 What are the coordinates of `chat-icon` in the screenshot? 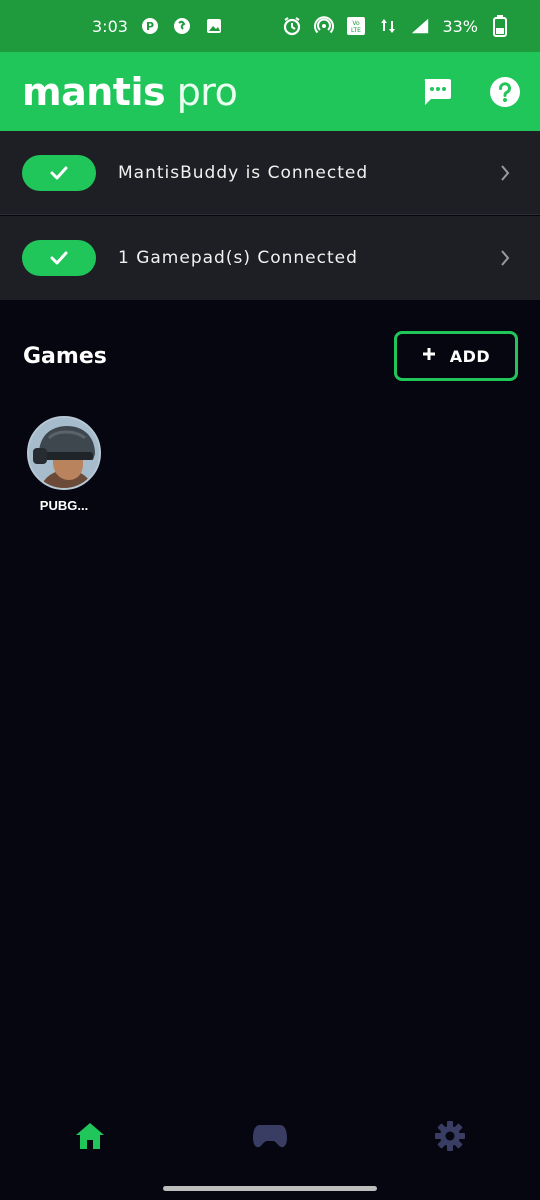 It's located at (437, 92).